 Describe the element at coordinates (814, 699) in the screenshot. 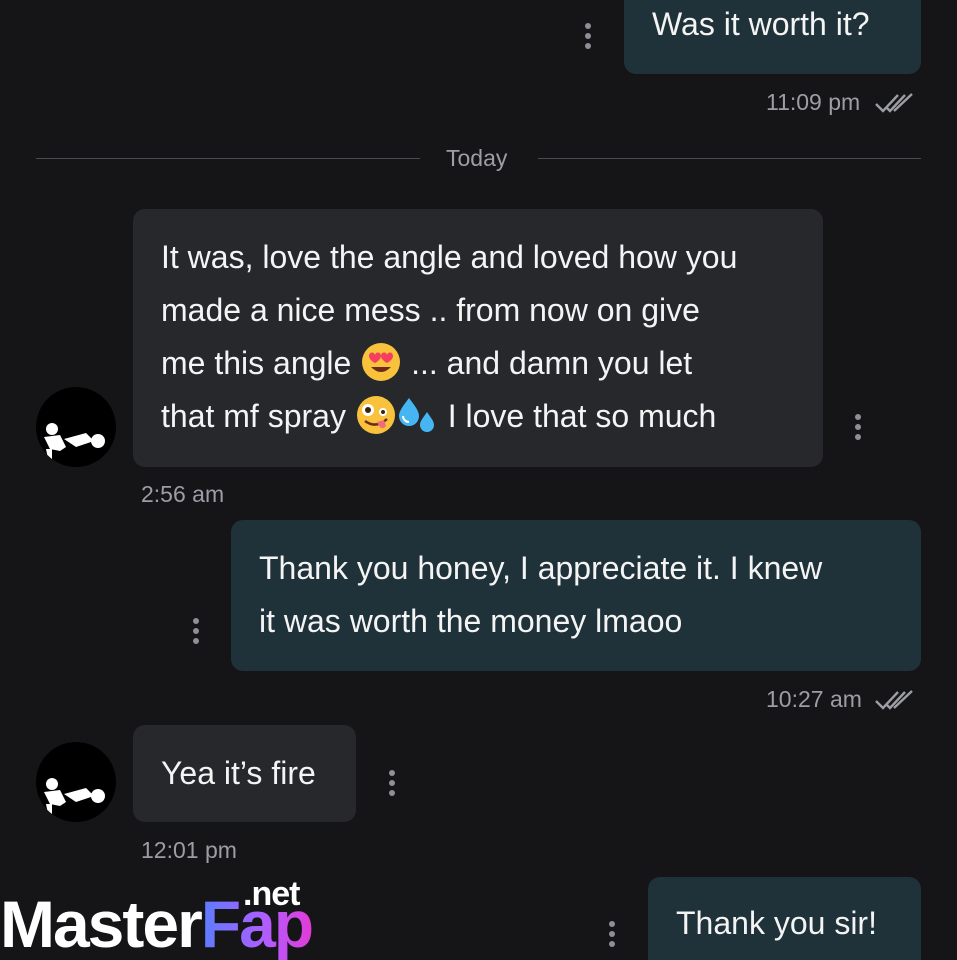

I see `message-timestamp: 10:27 am` at that location.